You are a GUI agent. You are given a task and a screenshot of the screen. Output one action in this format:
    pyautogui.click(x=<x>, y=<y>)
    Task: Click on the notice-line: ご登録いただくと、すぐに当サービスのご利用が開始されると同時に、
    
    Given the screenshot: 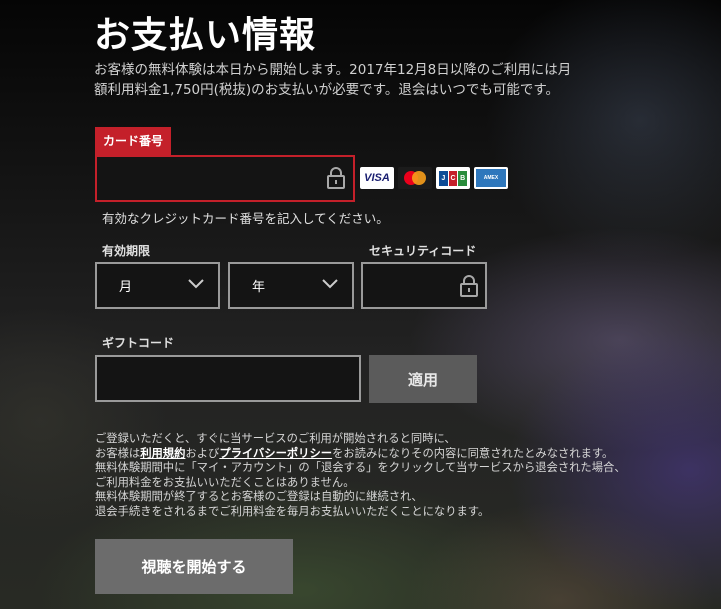 What is the action you would take?
    pyautogui.click(x=275, y=438)
    